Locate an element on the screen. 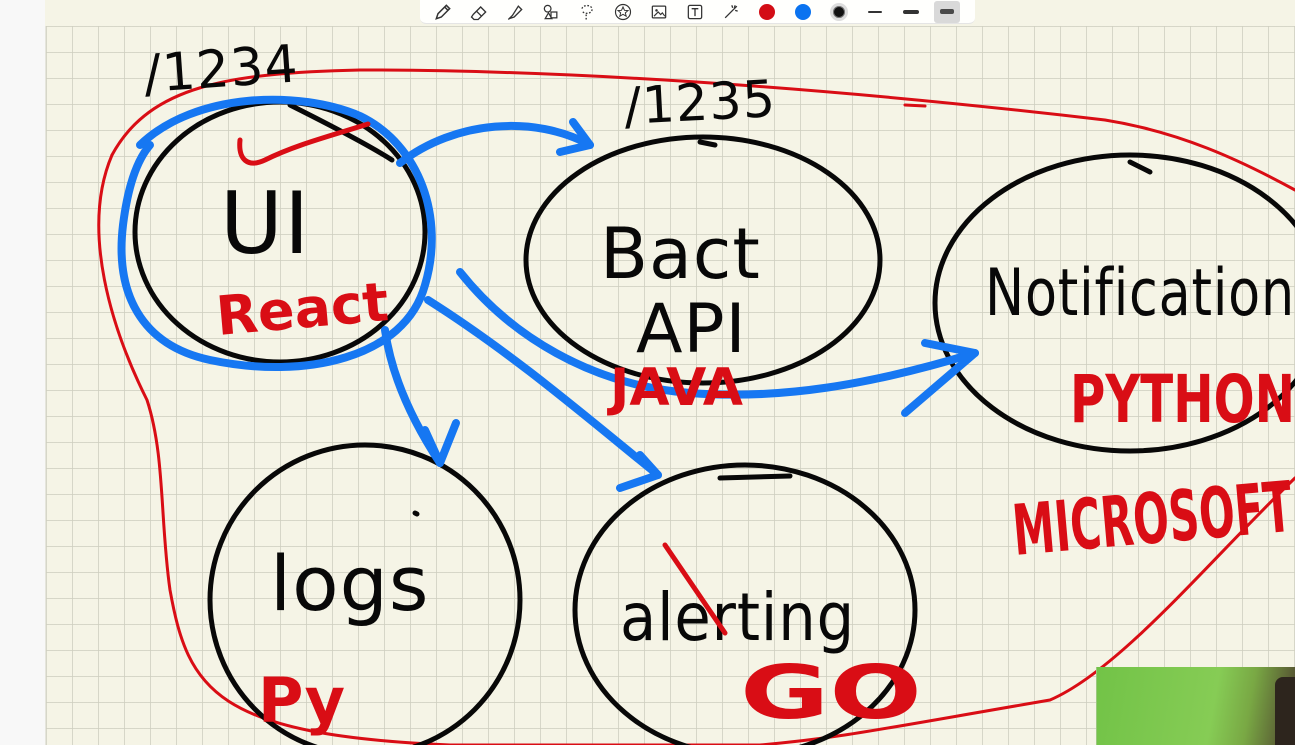 The height and width of the screenshot is (745, 1295). lasso-tool is located at coordinates (587, 12).